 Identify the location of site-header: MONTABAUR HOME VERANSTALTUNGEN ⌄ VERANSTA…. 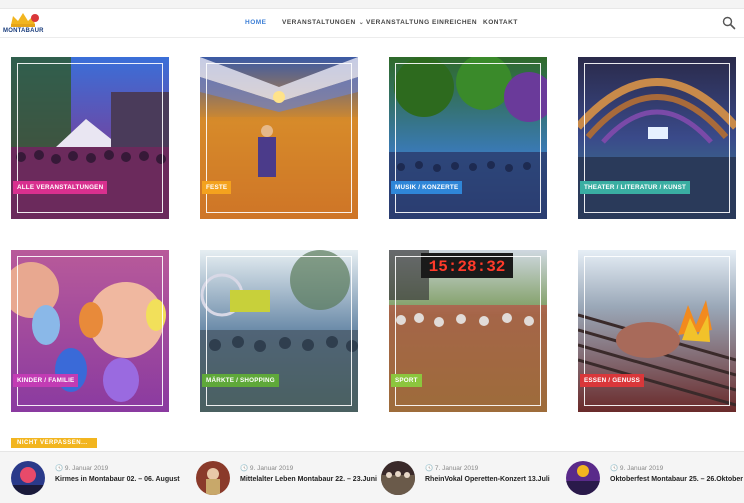
(372, 23).